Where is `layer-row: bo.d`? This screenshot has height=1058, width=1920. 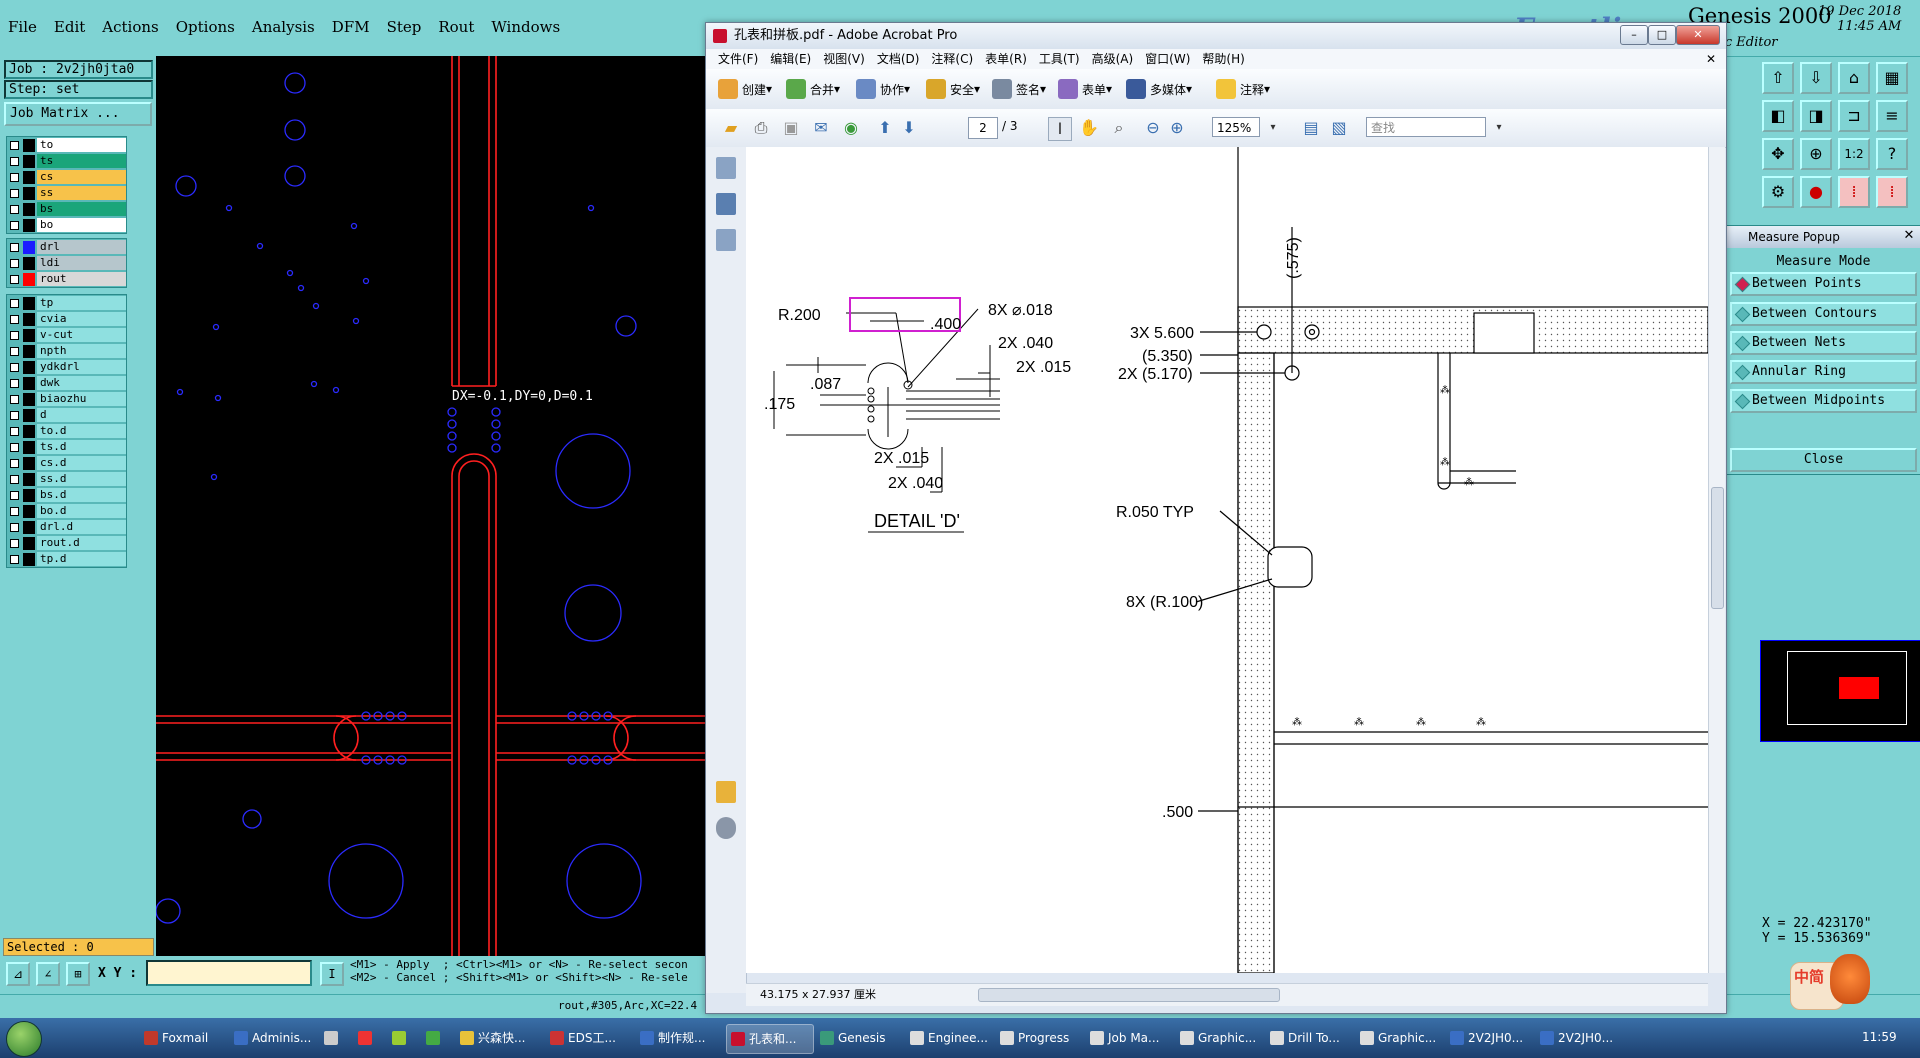 layer-row: bo.d is located at coordinates (66, 511).